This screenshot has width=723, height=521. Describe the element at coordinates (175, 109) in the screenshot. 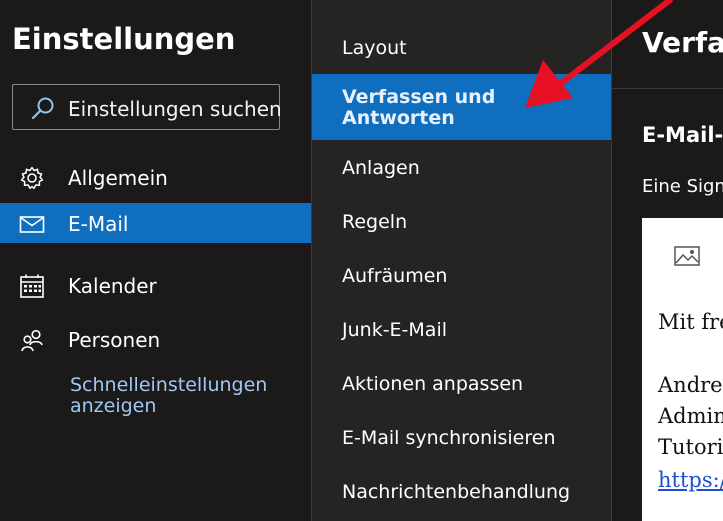

I see `search-label: Einstellungen suchen` at that location.